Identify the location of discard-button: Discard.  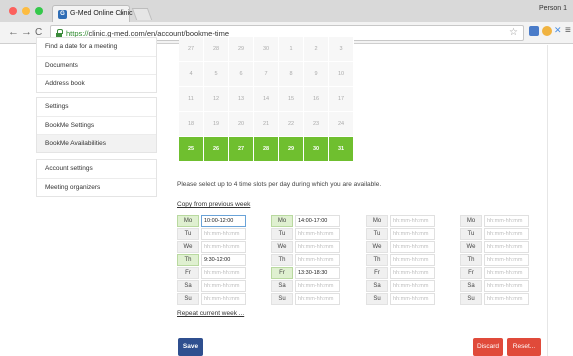
(488, 347).